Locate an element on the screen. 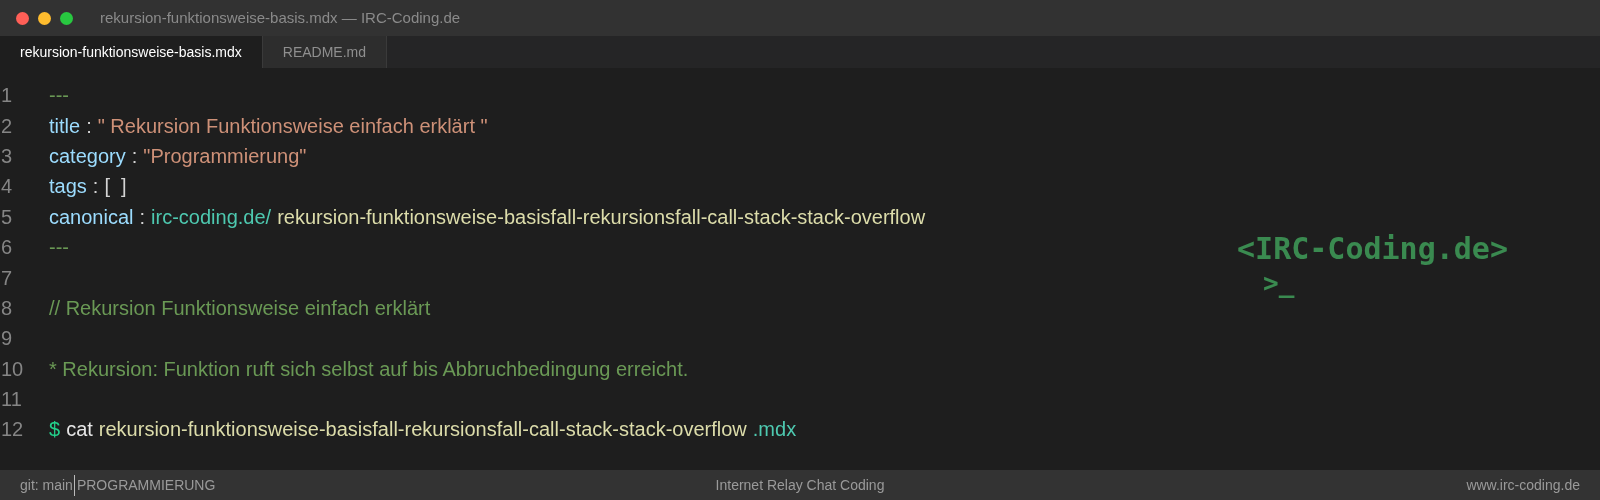  code-key: category is located at coordinates (87, 155).